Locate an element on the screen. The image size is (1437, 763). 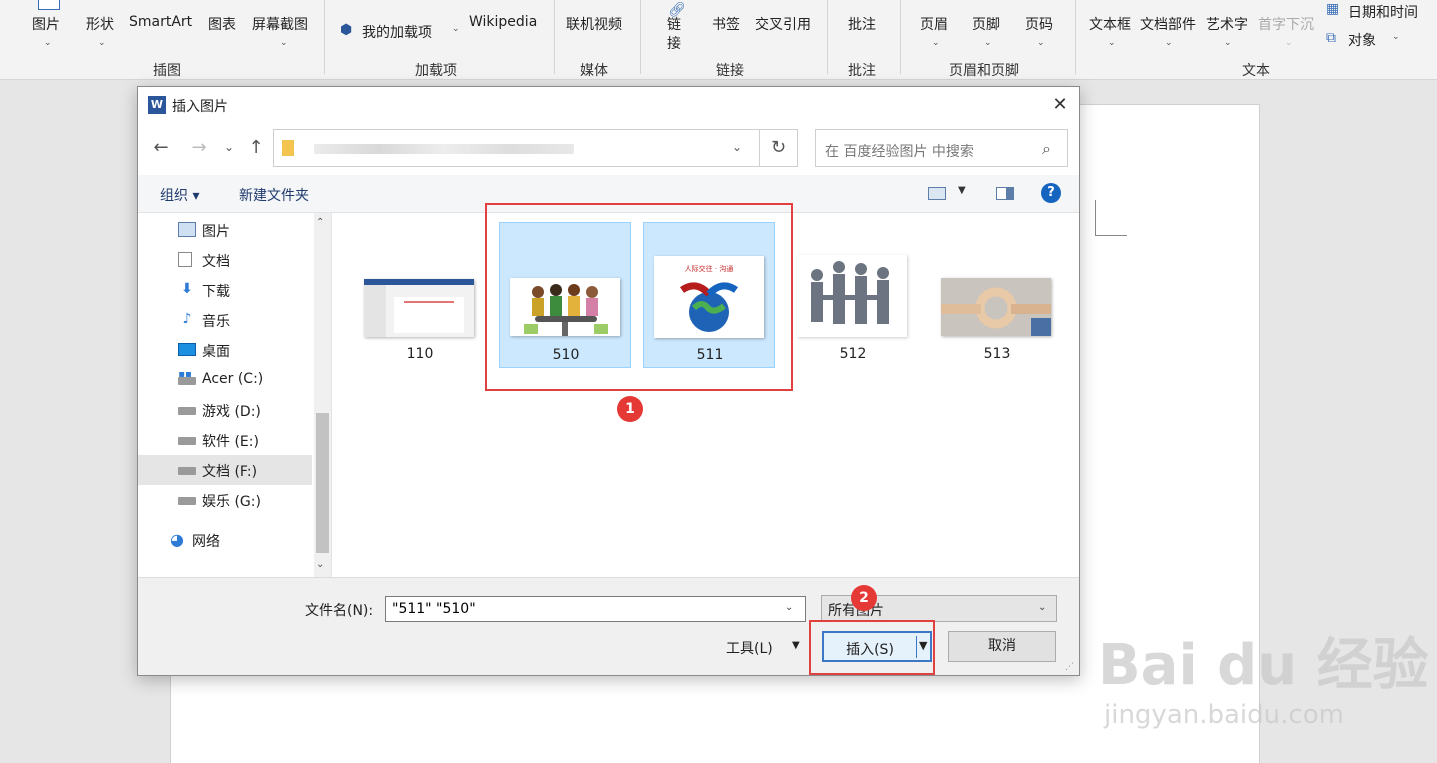
refresh-button: ↻ is located at coordinates (779, 148).